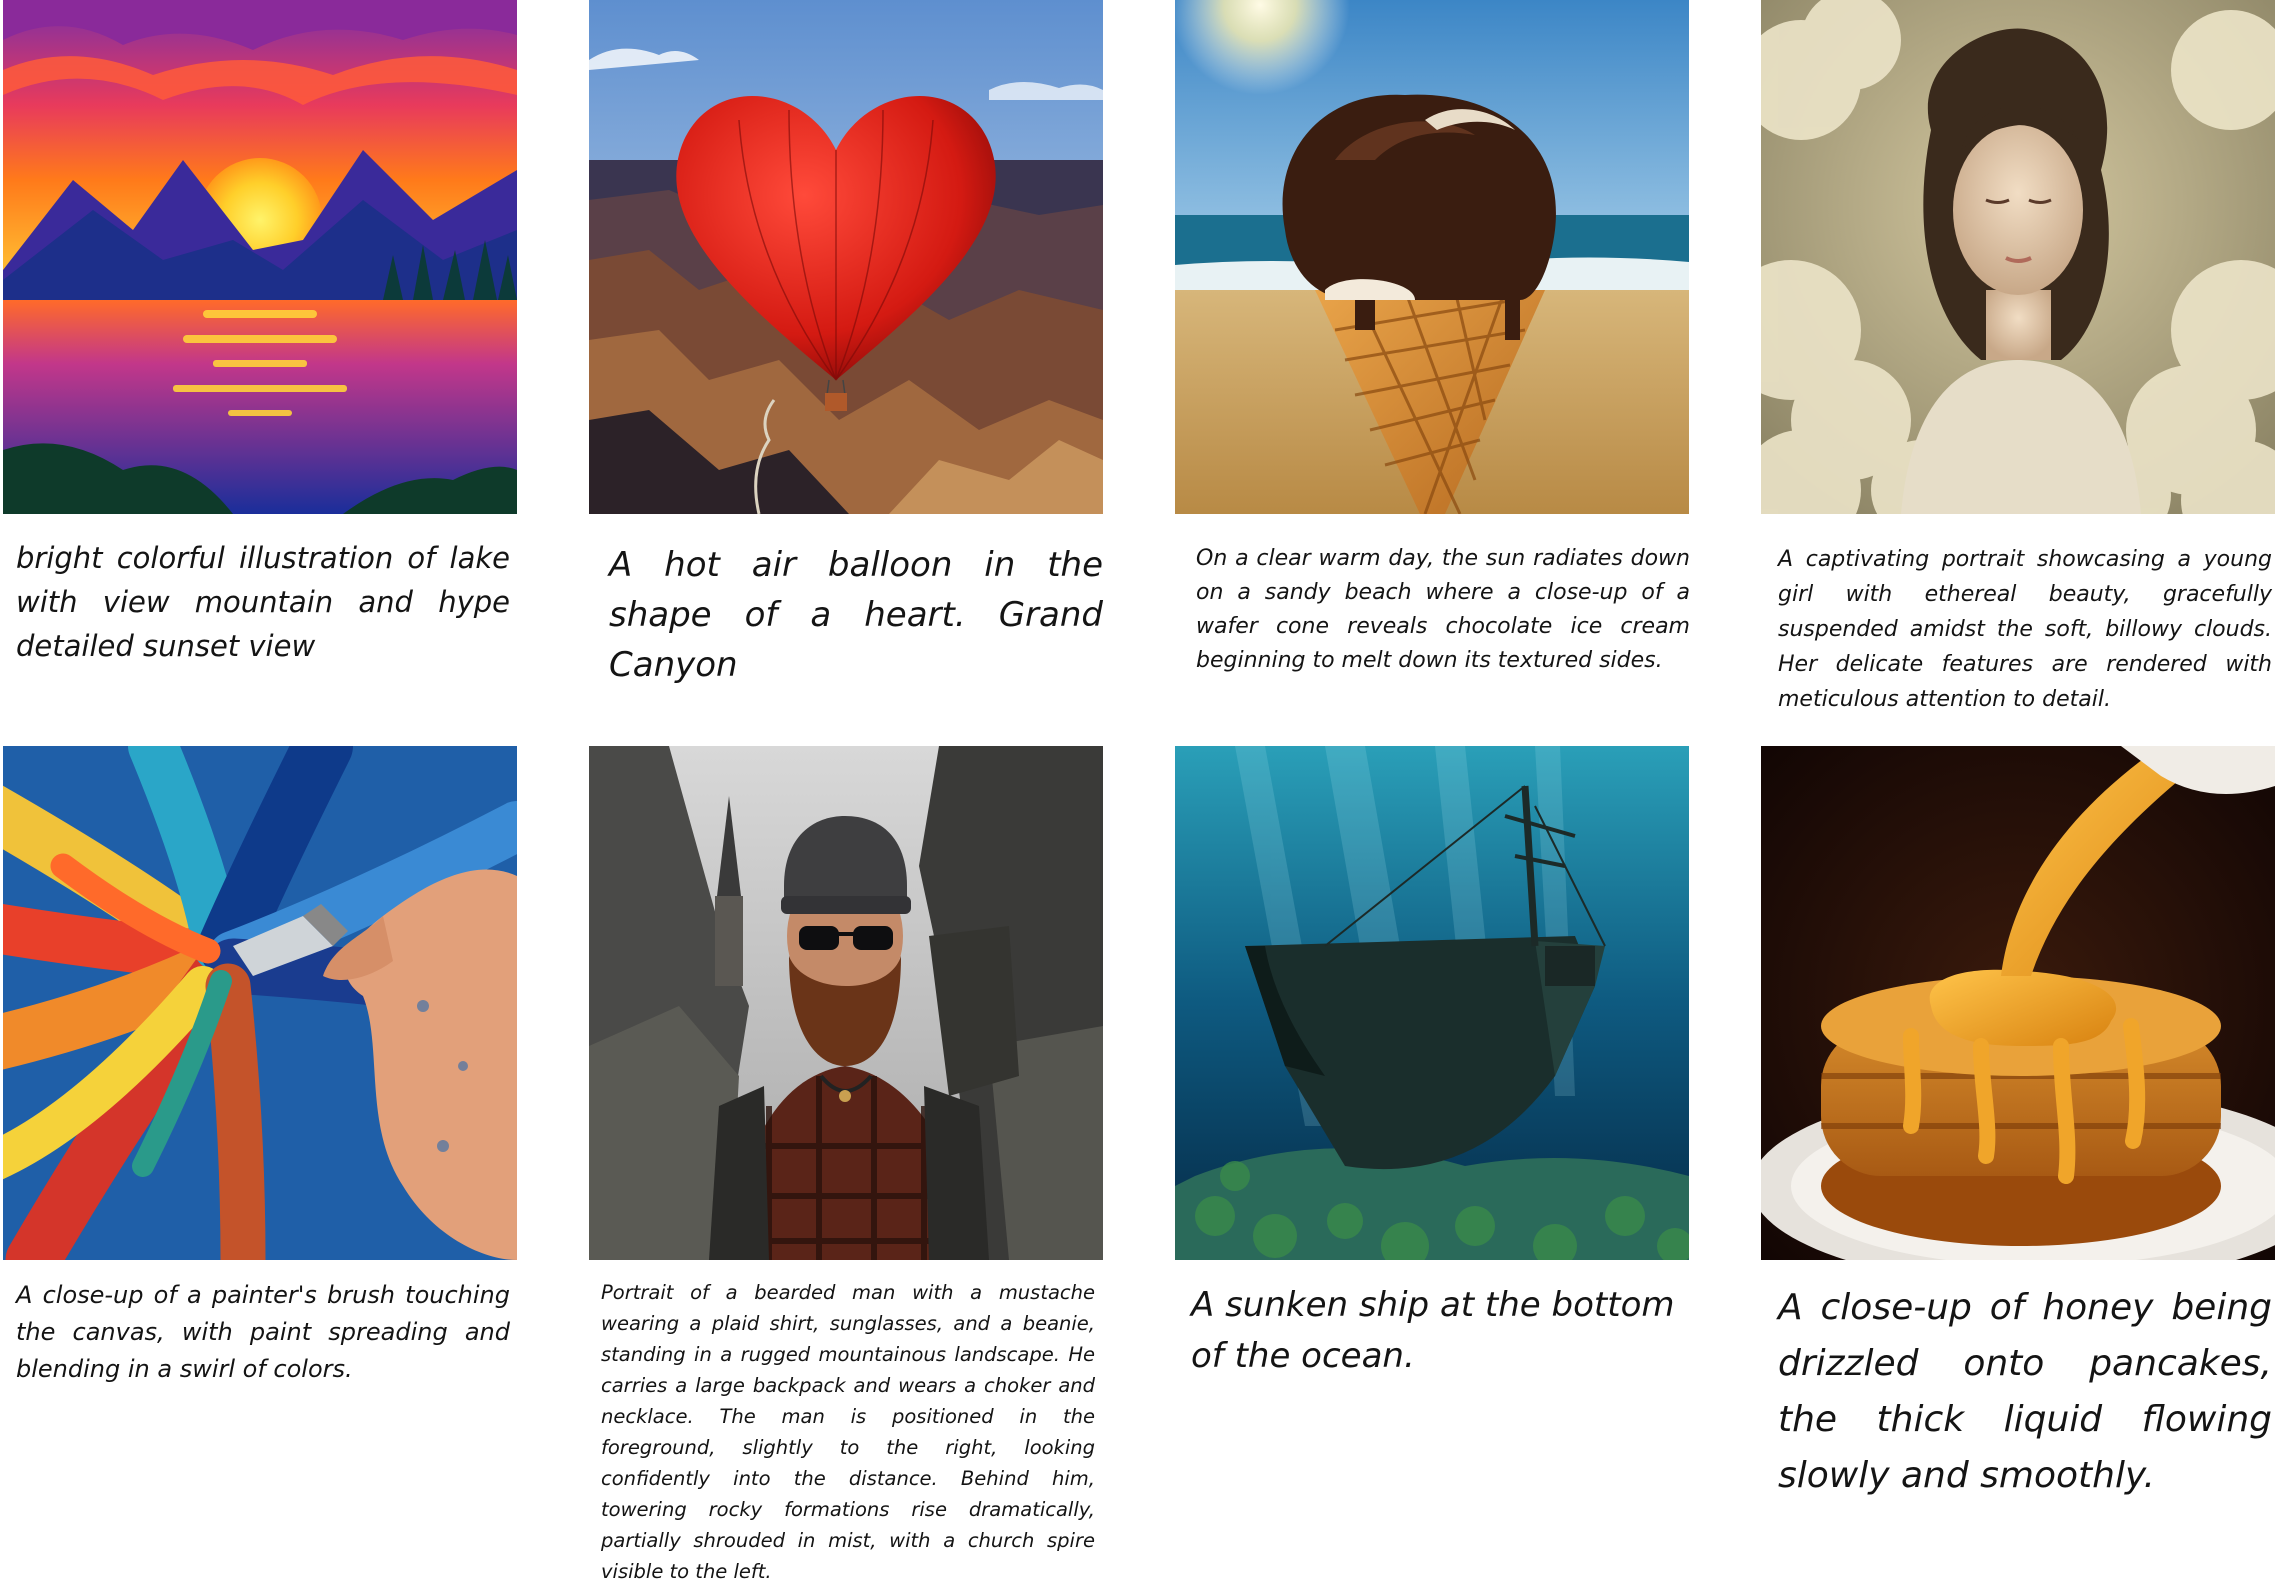 This screenshot has height=1587, width=2282. What do you see at coordinates (2018, 257) in the screenshot?
I see `girl-clouds-image` at bounding box center [2018, 257].